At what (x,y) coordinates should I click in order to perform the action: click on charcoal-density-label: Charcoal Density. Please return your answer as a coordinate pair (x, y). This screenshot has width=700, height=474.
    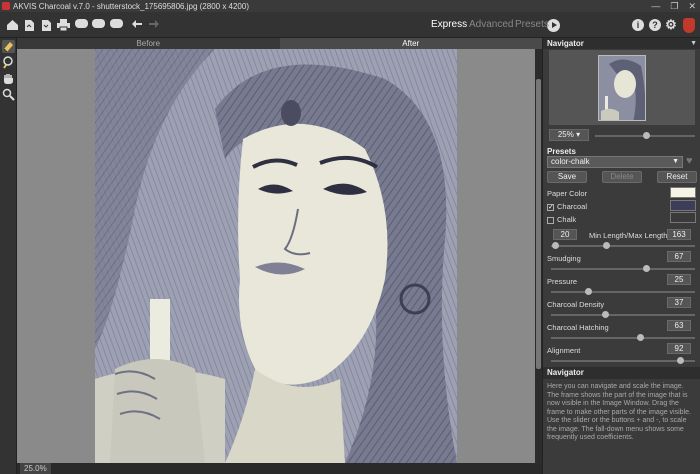
    Looking at the image, I should click on (576, 304).